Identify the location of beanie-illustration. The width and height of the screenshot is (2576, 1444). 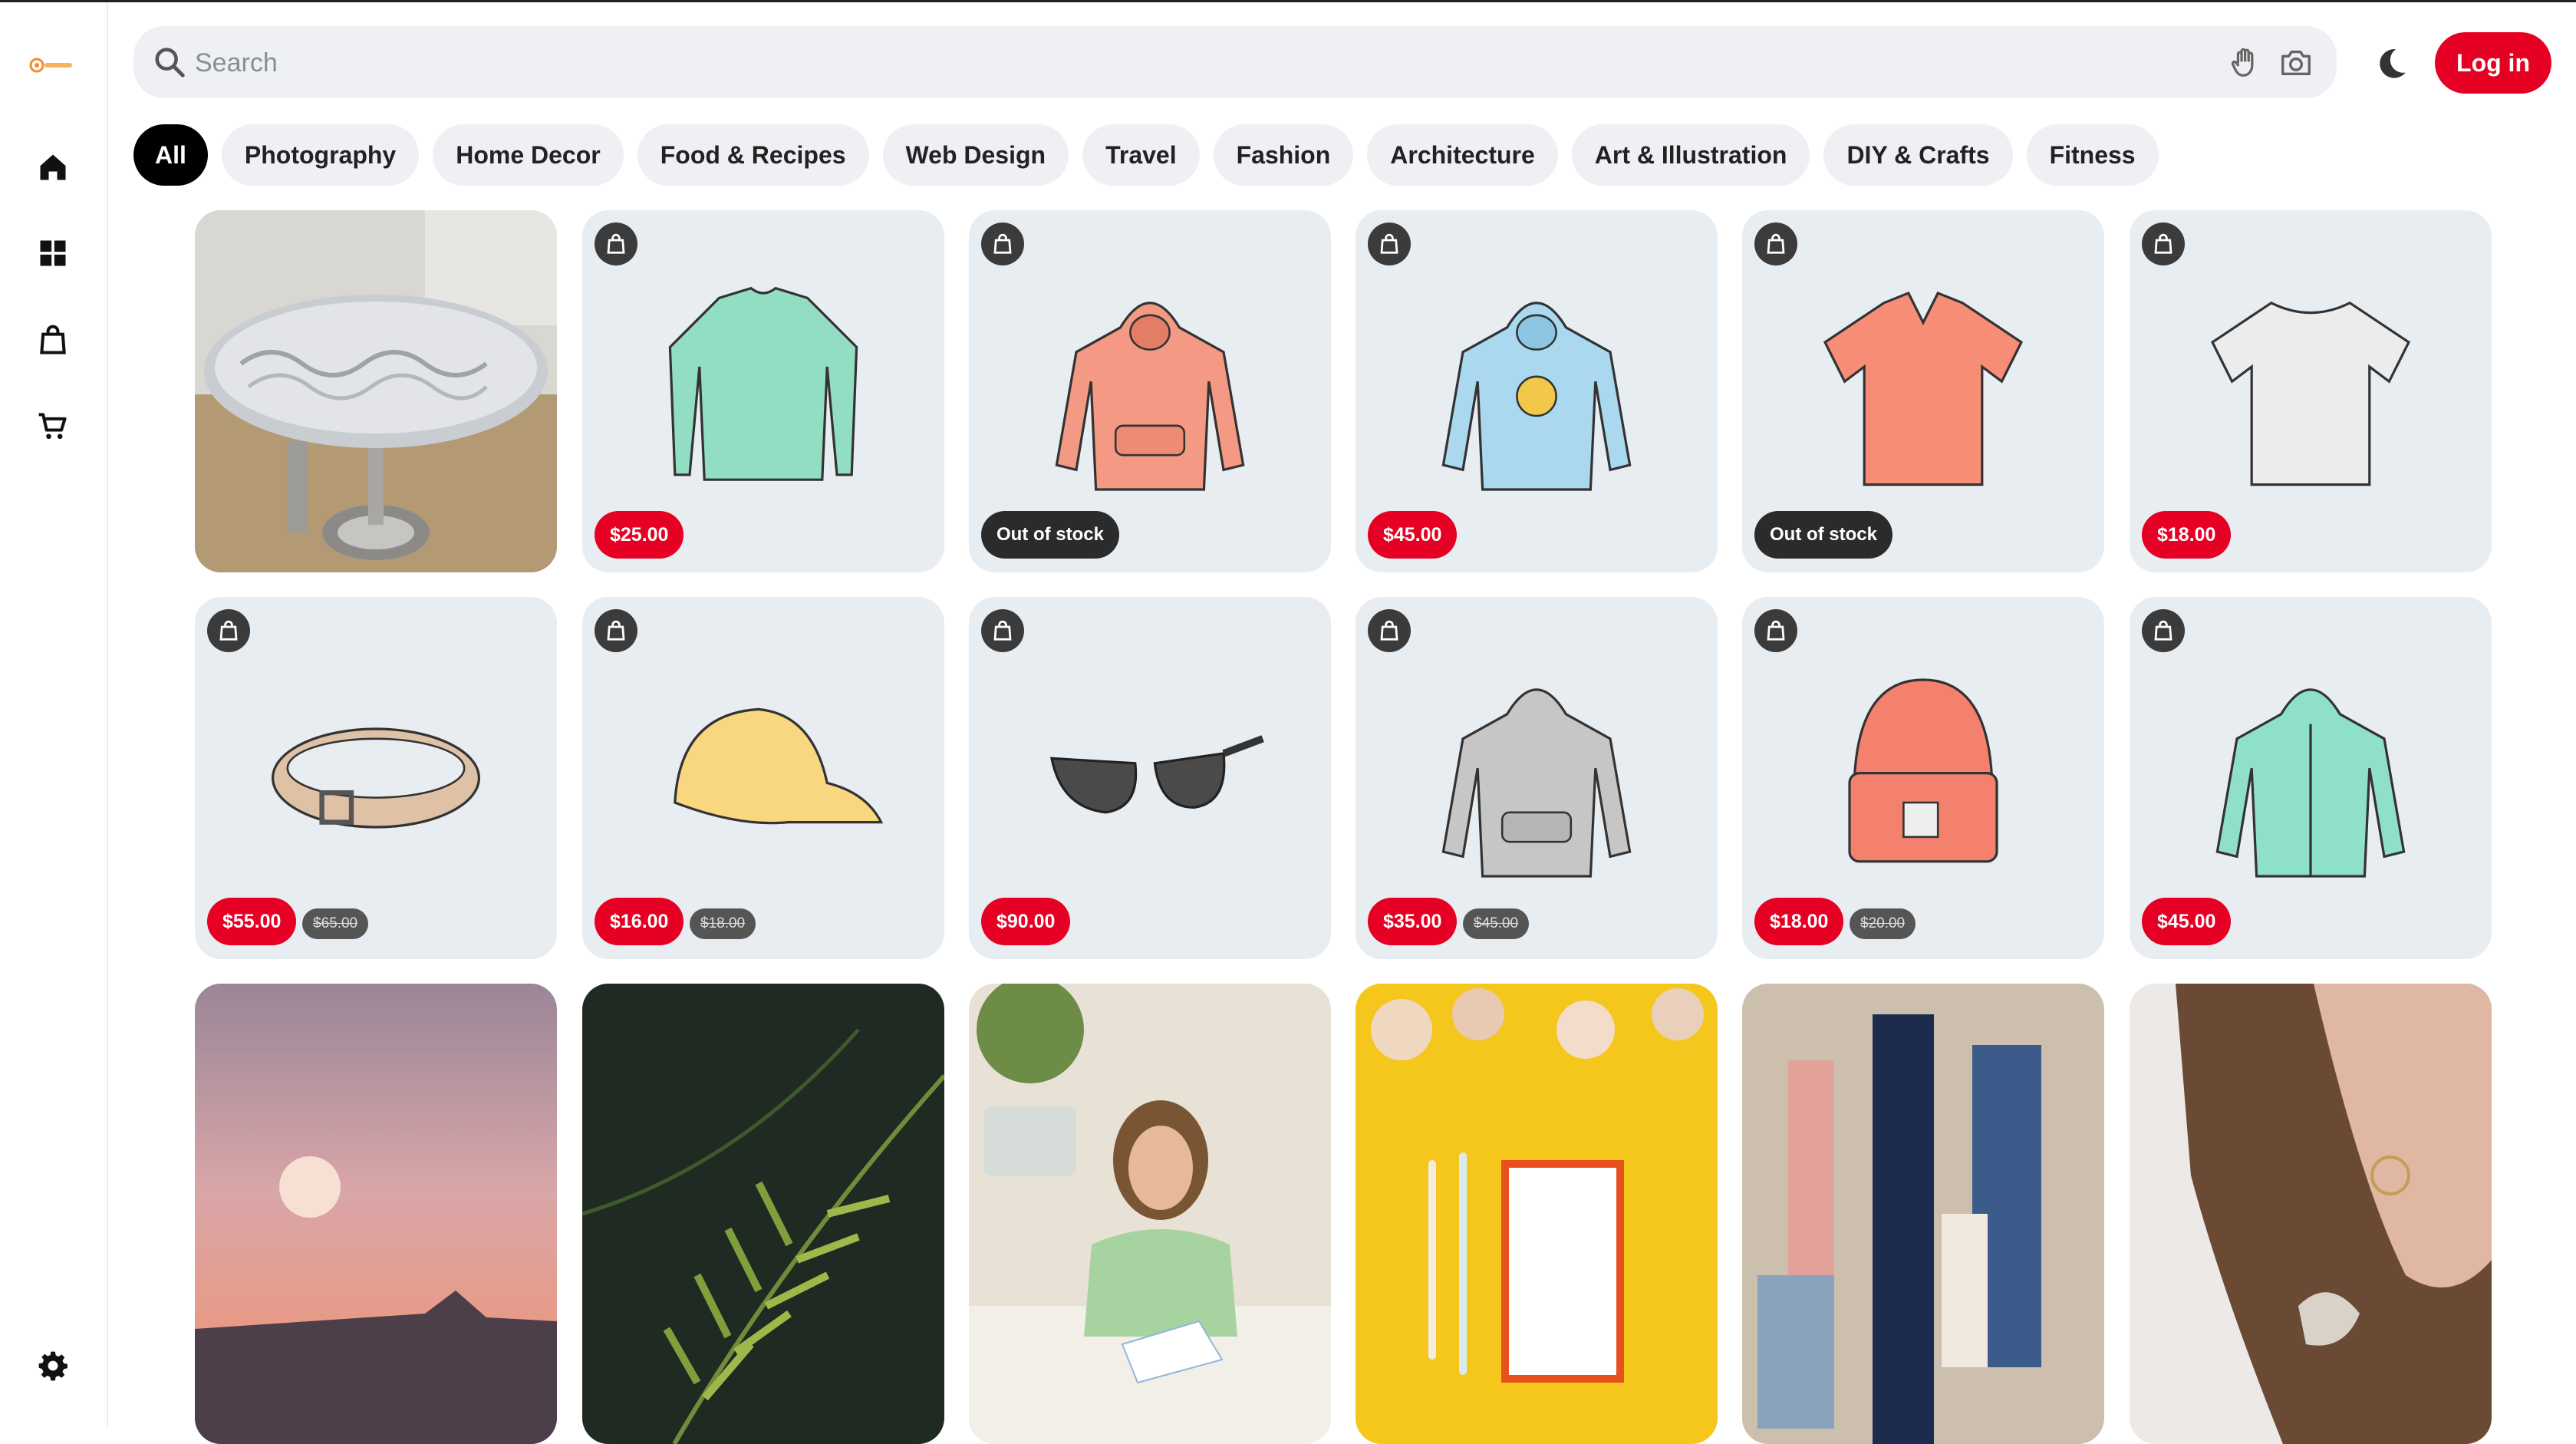
(1923, 771).